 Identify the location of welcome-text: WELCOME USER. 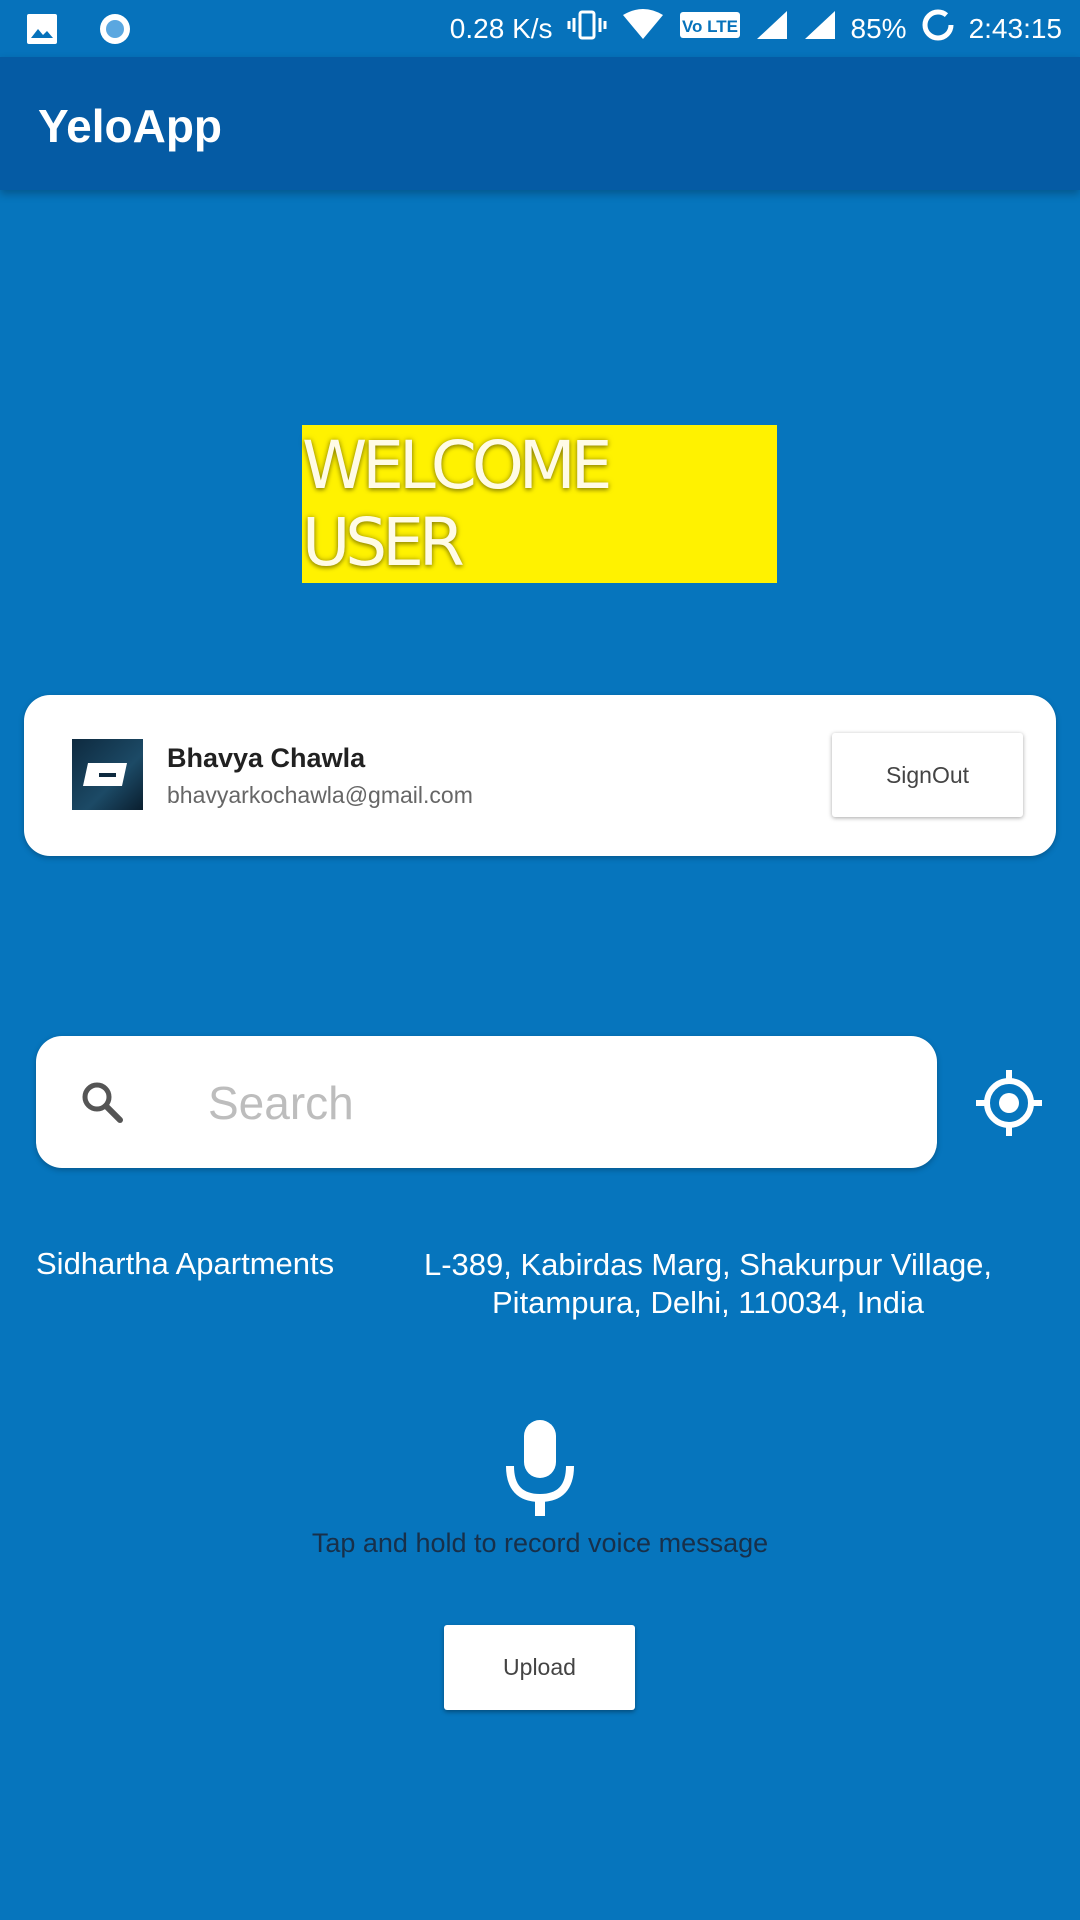
(457, 504).